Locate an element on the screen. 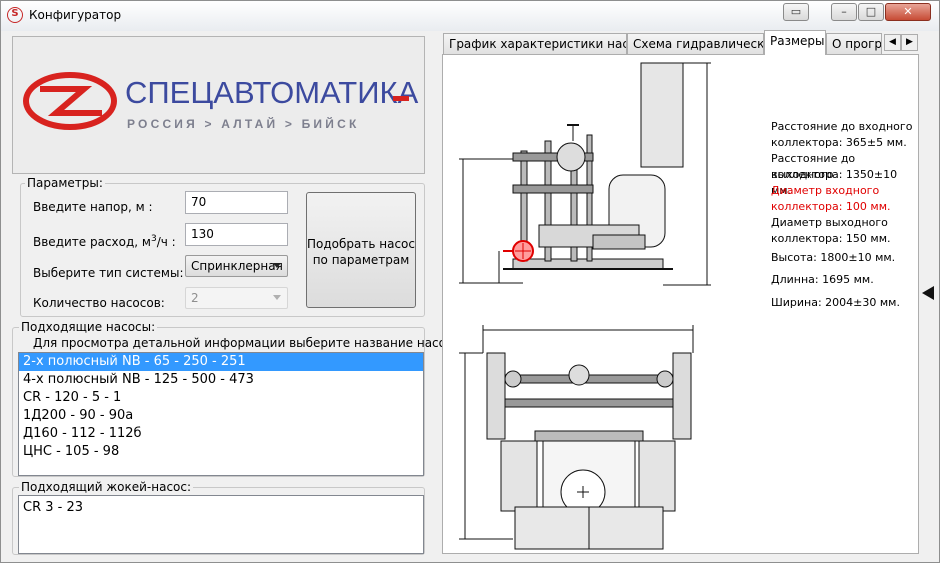 The width and height of the screenshot is (940, 563). select-pump-button: Подобрать насос по параметрам is located at coordinates (361, 250).